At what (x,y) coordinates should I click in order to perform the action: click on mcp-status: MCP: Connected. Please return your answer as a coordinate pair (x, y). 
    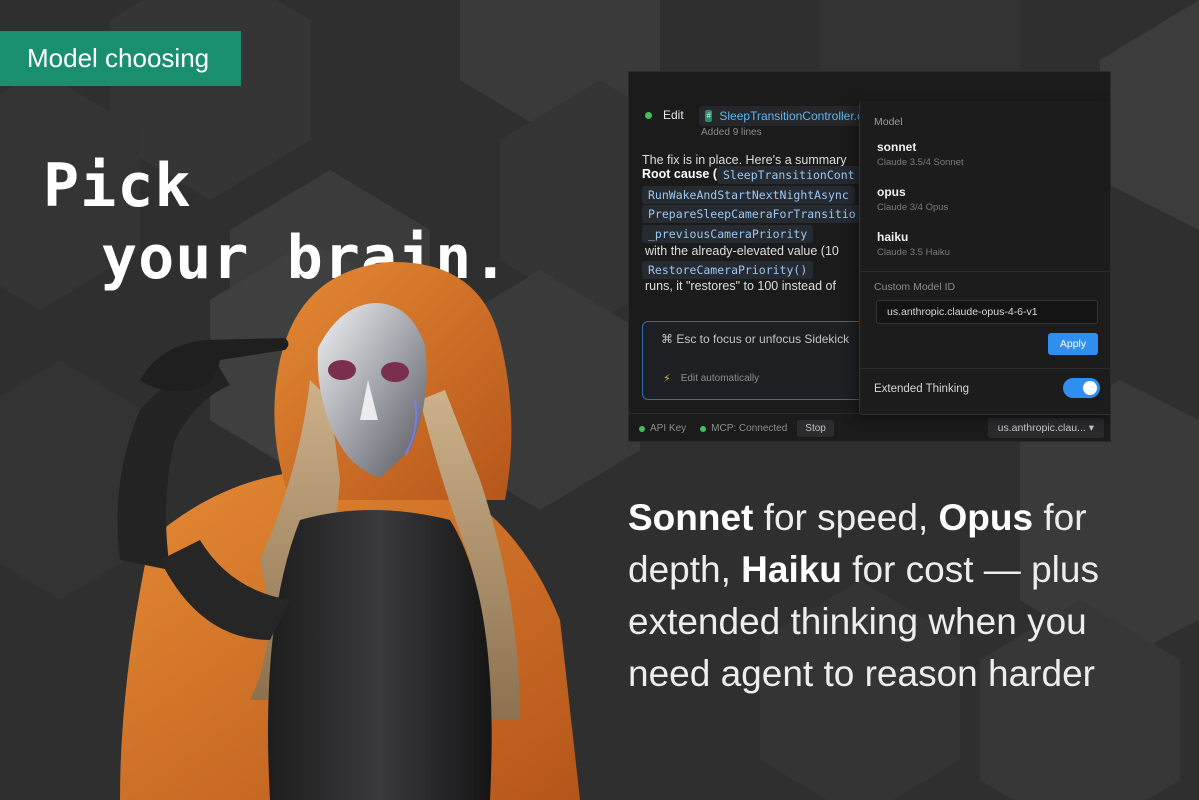
    Looking at the image, I should click on (743, 428).